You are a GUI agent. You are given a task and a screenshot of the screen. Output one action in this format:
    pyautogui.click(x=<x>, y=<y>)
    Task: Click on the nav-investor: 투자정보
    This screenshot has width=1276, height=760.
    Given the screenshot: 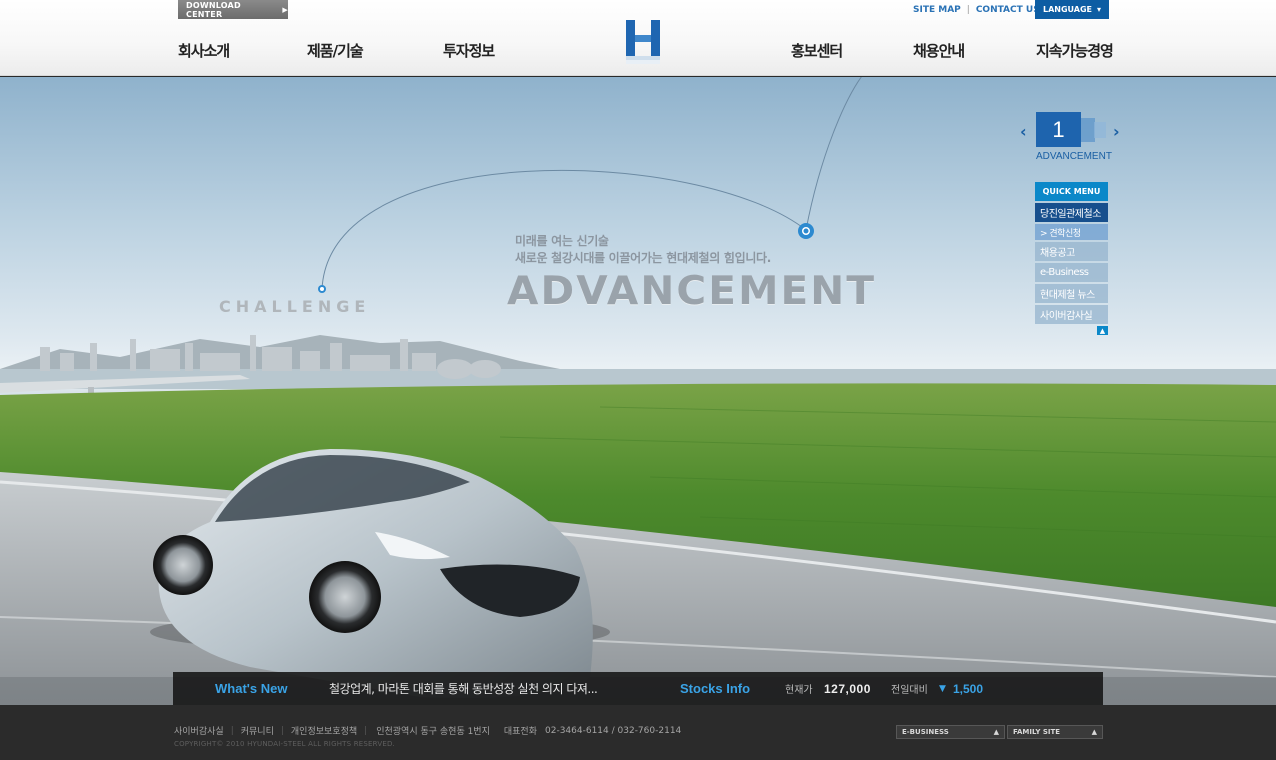 What is the action you would take?
    pyautogui.click(x=469, y=50)
    